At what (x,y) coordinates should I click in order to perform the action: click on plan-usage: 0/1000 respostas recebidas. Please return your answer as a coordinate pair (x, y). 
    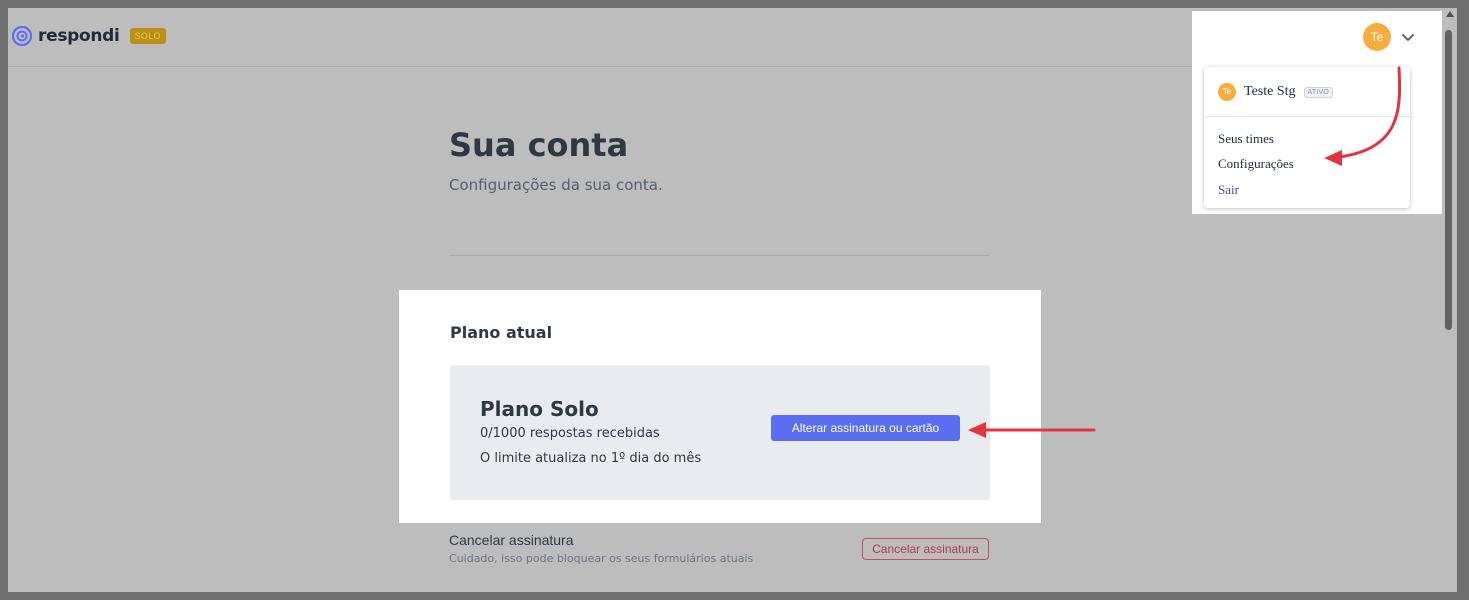
    Looking at the image, I should click on (570, 433).